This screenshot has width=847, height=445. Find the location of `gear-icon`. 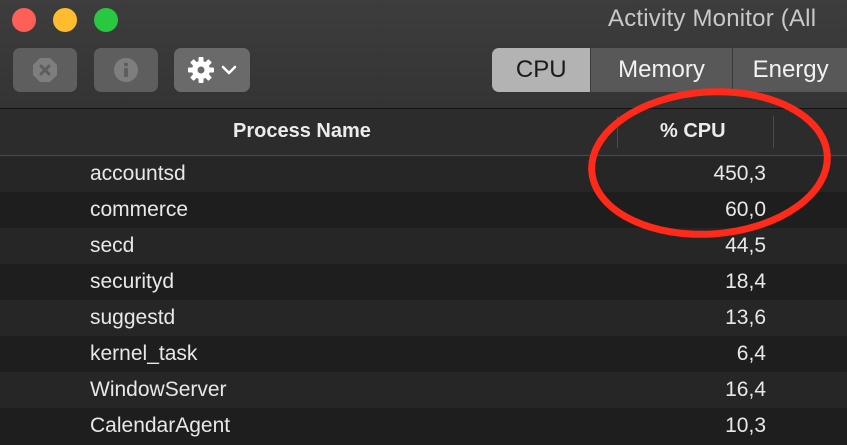

gear-icon is located at coordinates (201, 70).